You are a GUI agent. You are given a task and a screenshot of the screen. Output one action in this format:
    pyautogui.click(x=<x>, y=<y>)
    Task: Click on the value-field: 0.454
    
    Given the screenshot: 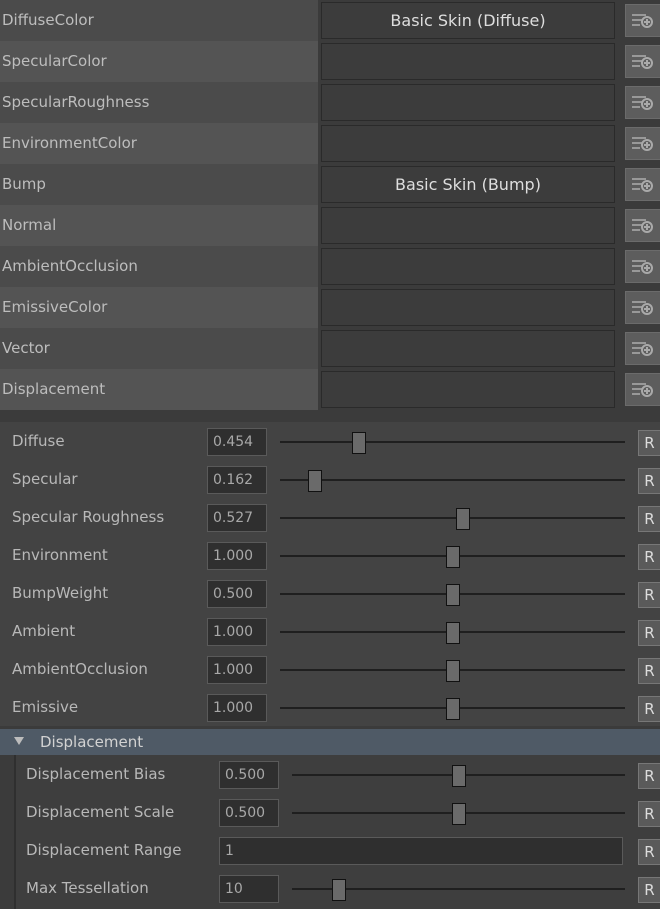 What is the action you would take?
    pyautogui.click(x=237, y=442)
    